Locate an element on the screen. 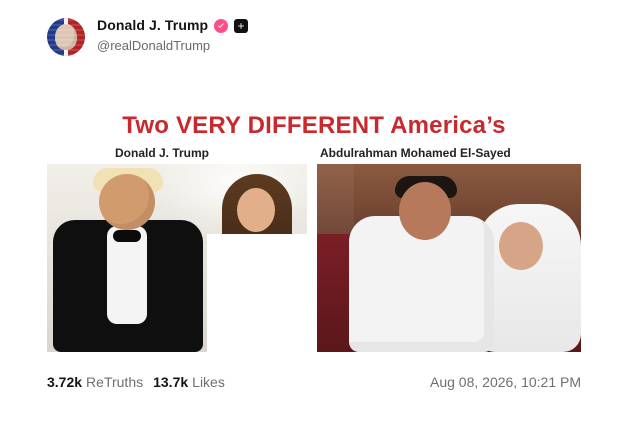  post-header: Donald J. Trump @realDonaldTrump is located at coordinates (148, 39).